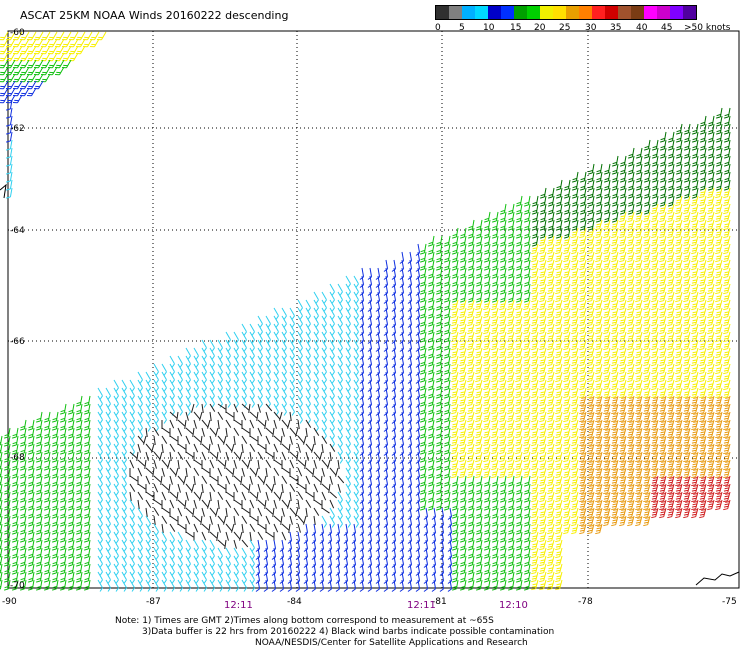 Image resolution: width=740 pixels, height=650 pixels. Describe the element at coordinates (585, 602) in the screenshot. I see `lon-label-78: -78` at that location.